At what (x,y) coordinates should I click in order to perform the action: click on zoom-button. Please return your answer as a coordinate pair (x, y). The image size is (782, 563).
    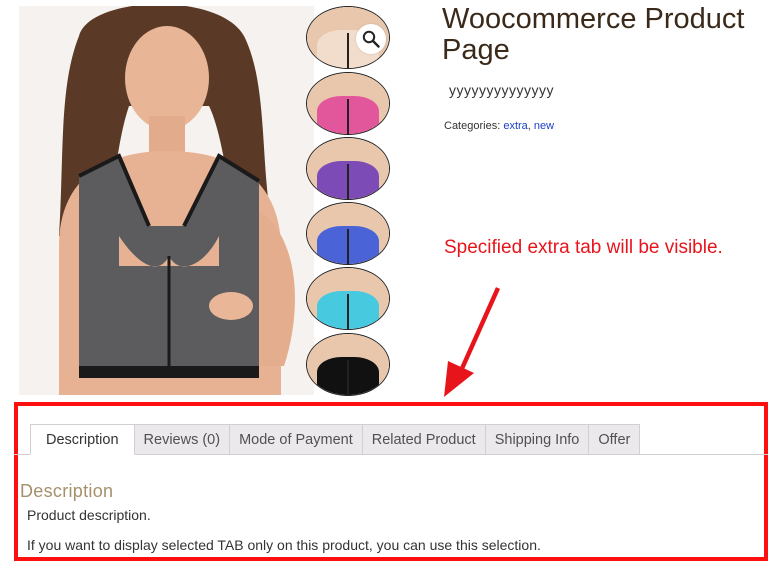
    Looking at the image, I should click on (371, 39).